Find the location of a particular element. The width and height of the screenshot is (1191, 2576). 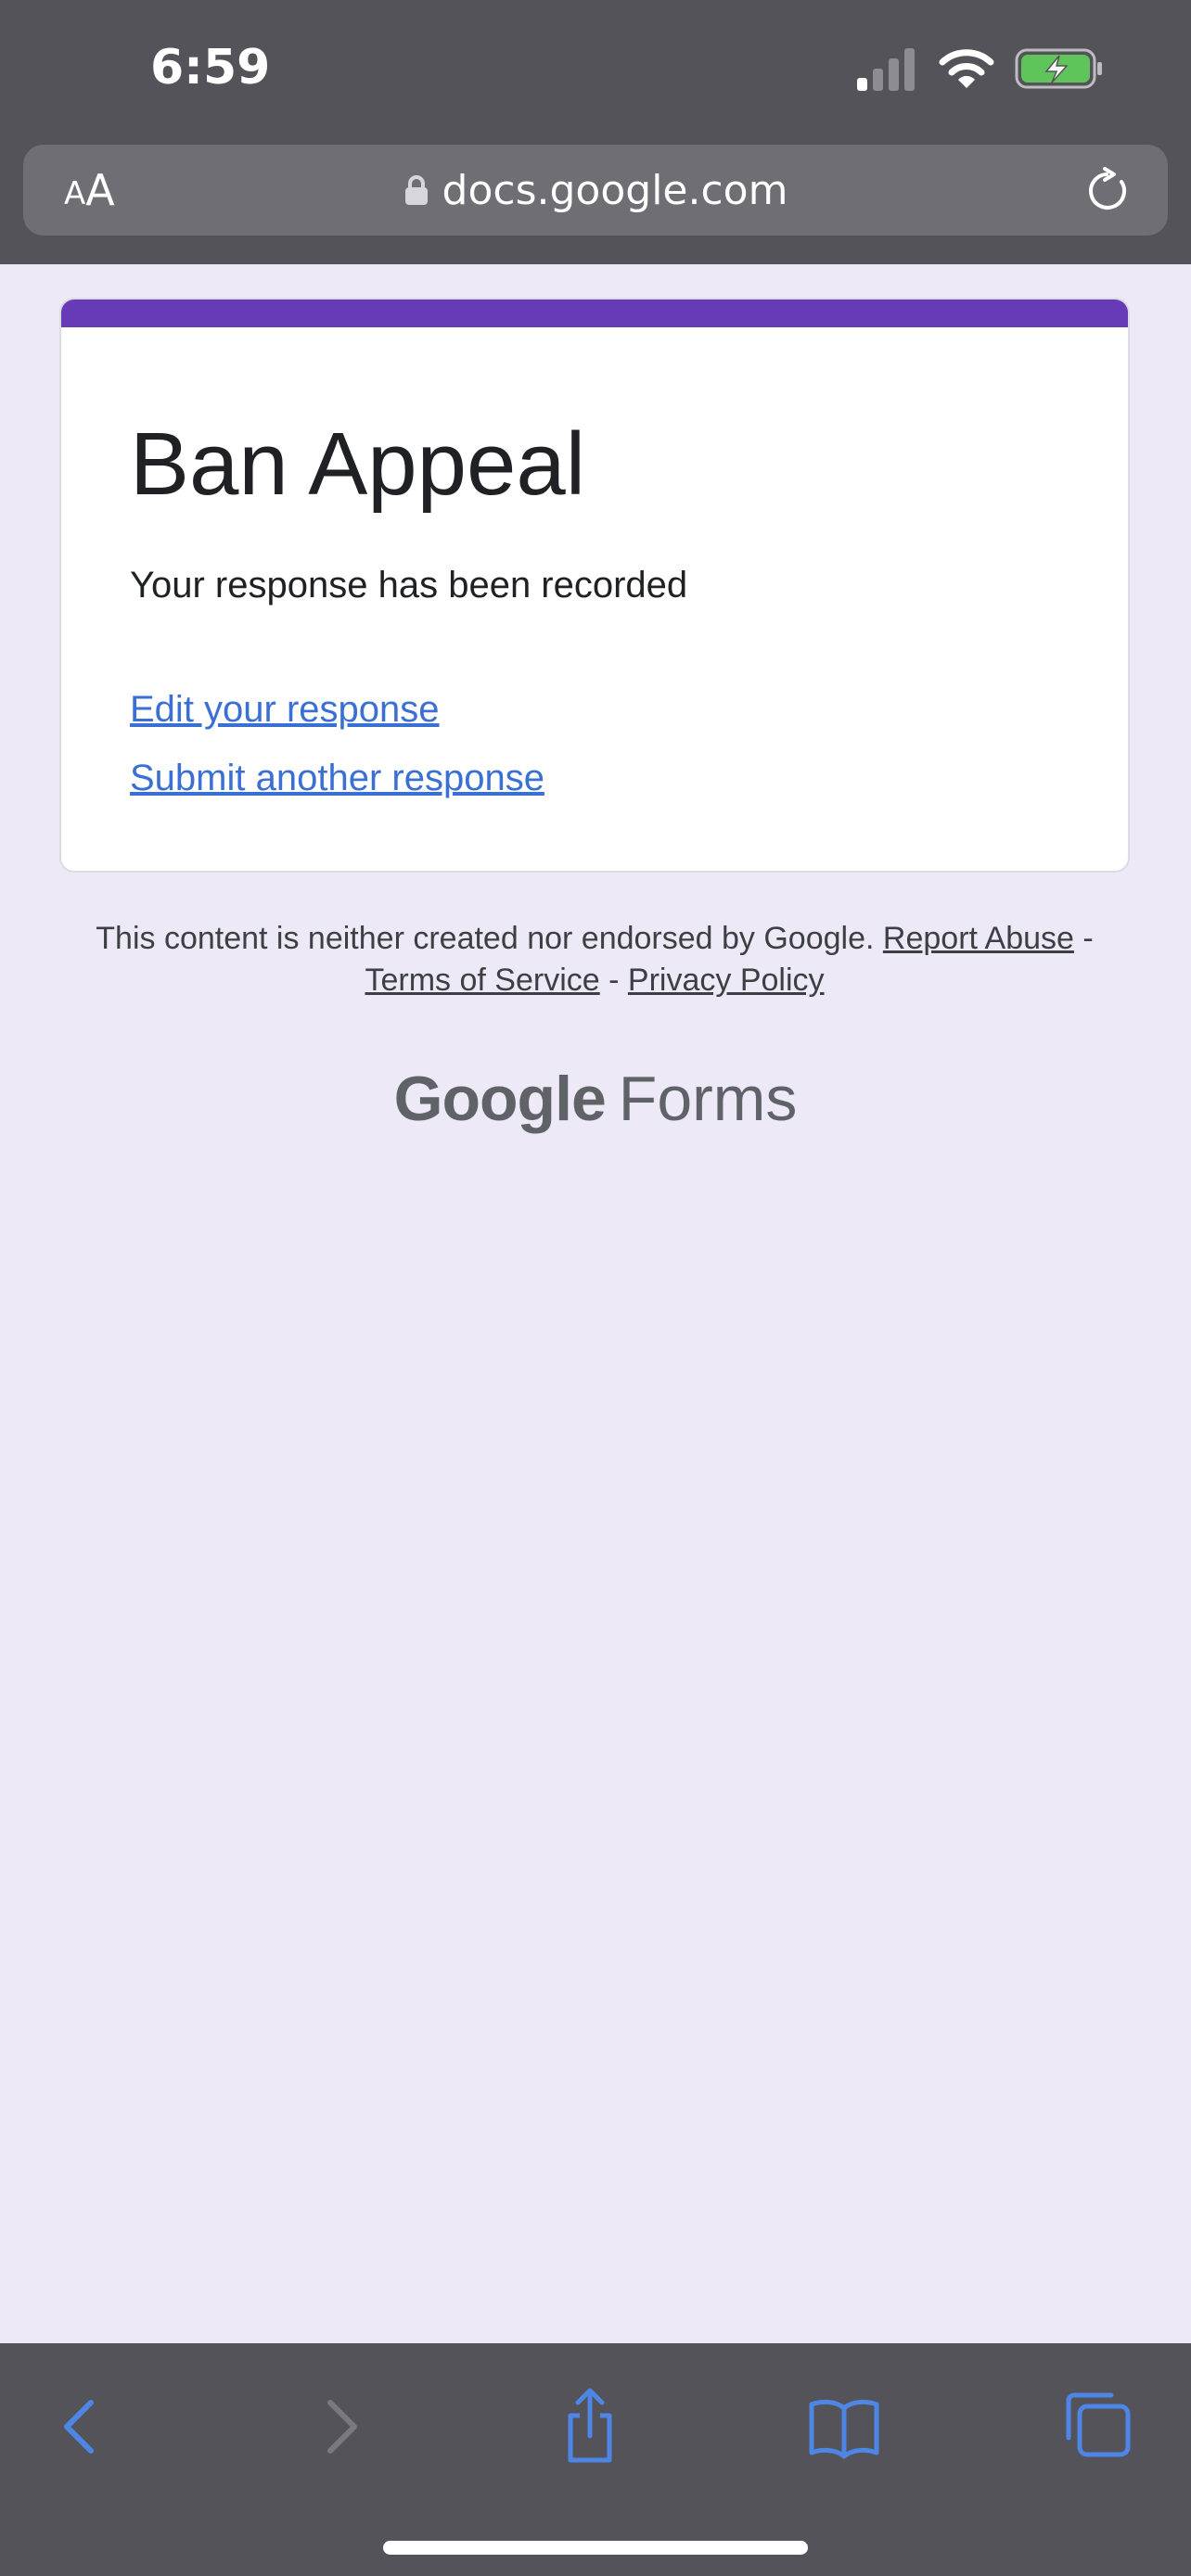

report-abuse-link: Report Abuse is located at coordinates (978, 938).